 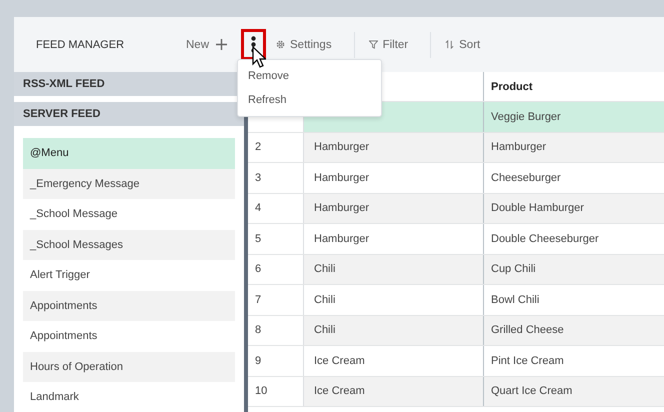 What do you see at coordinates (527, 360) in the screenshot?
I see `table-cell: Pint Ice Cream` at bounding box center [527, 360].